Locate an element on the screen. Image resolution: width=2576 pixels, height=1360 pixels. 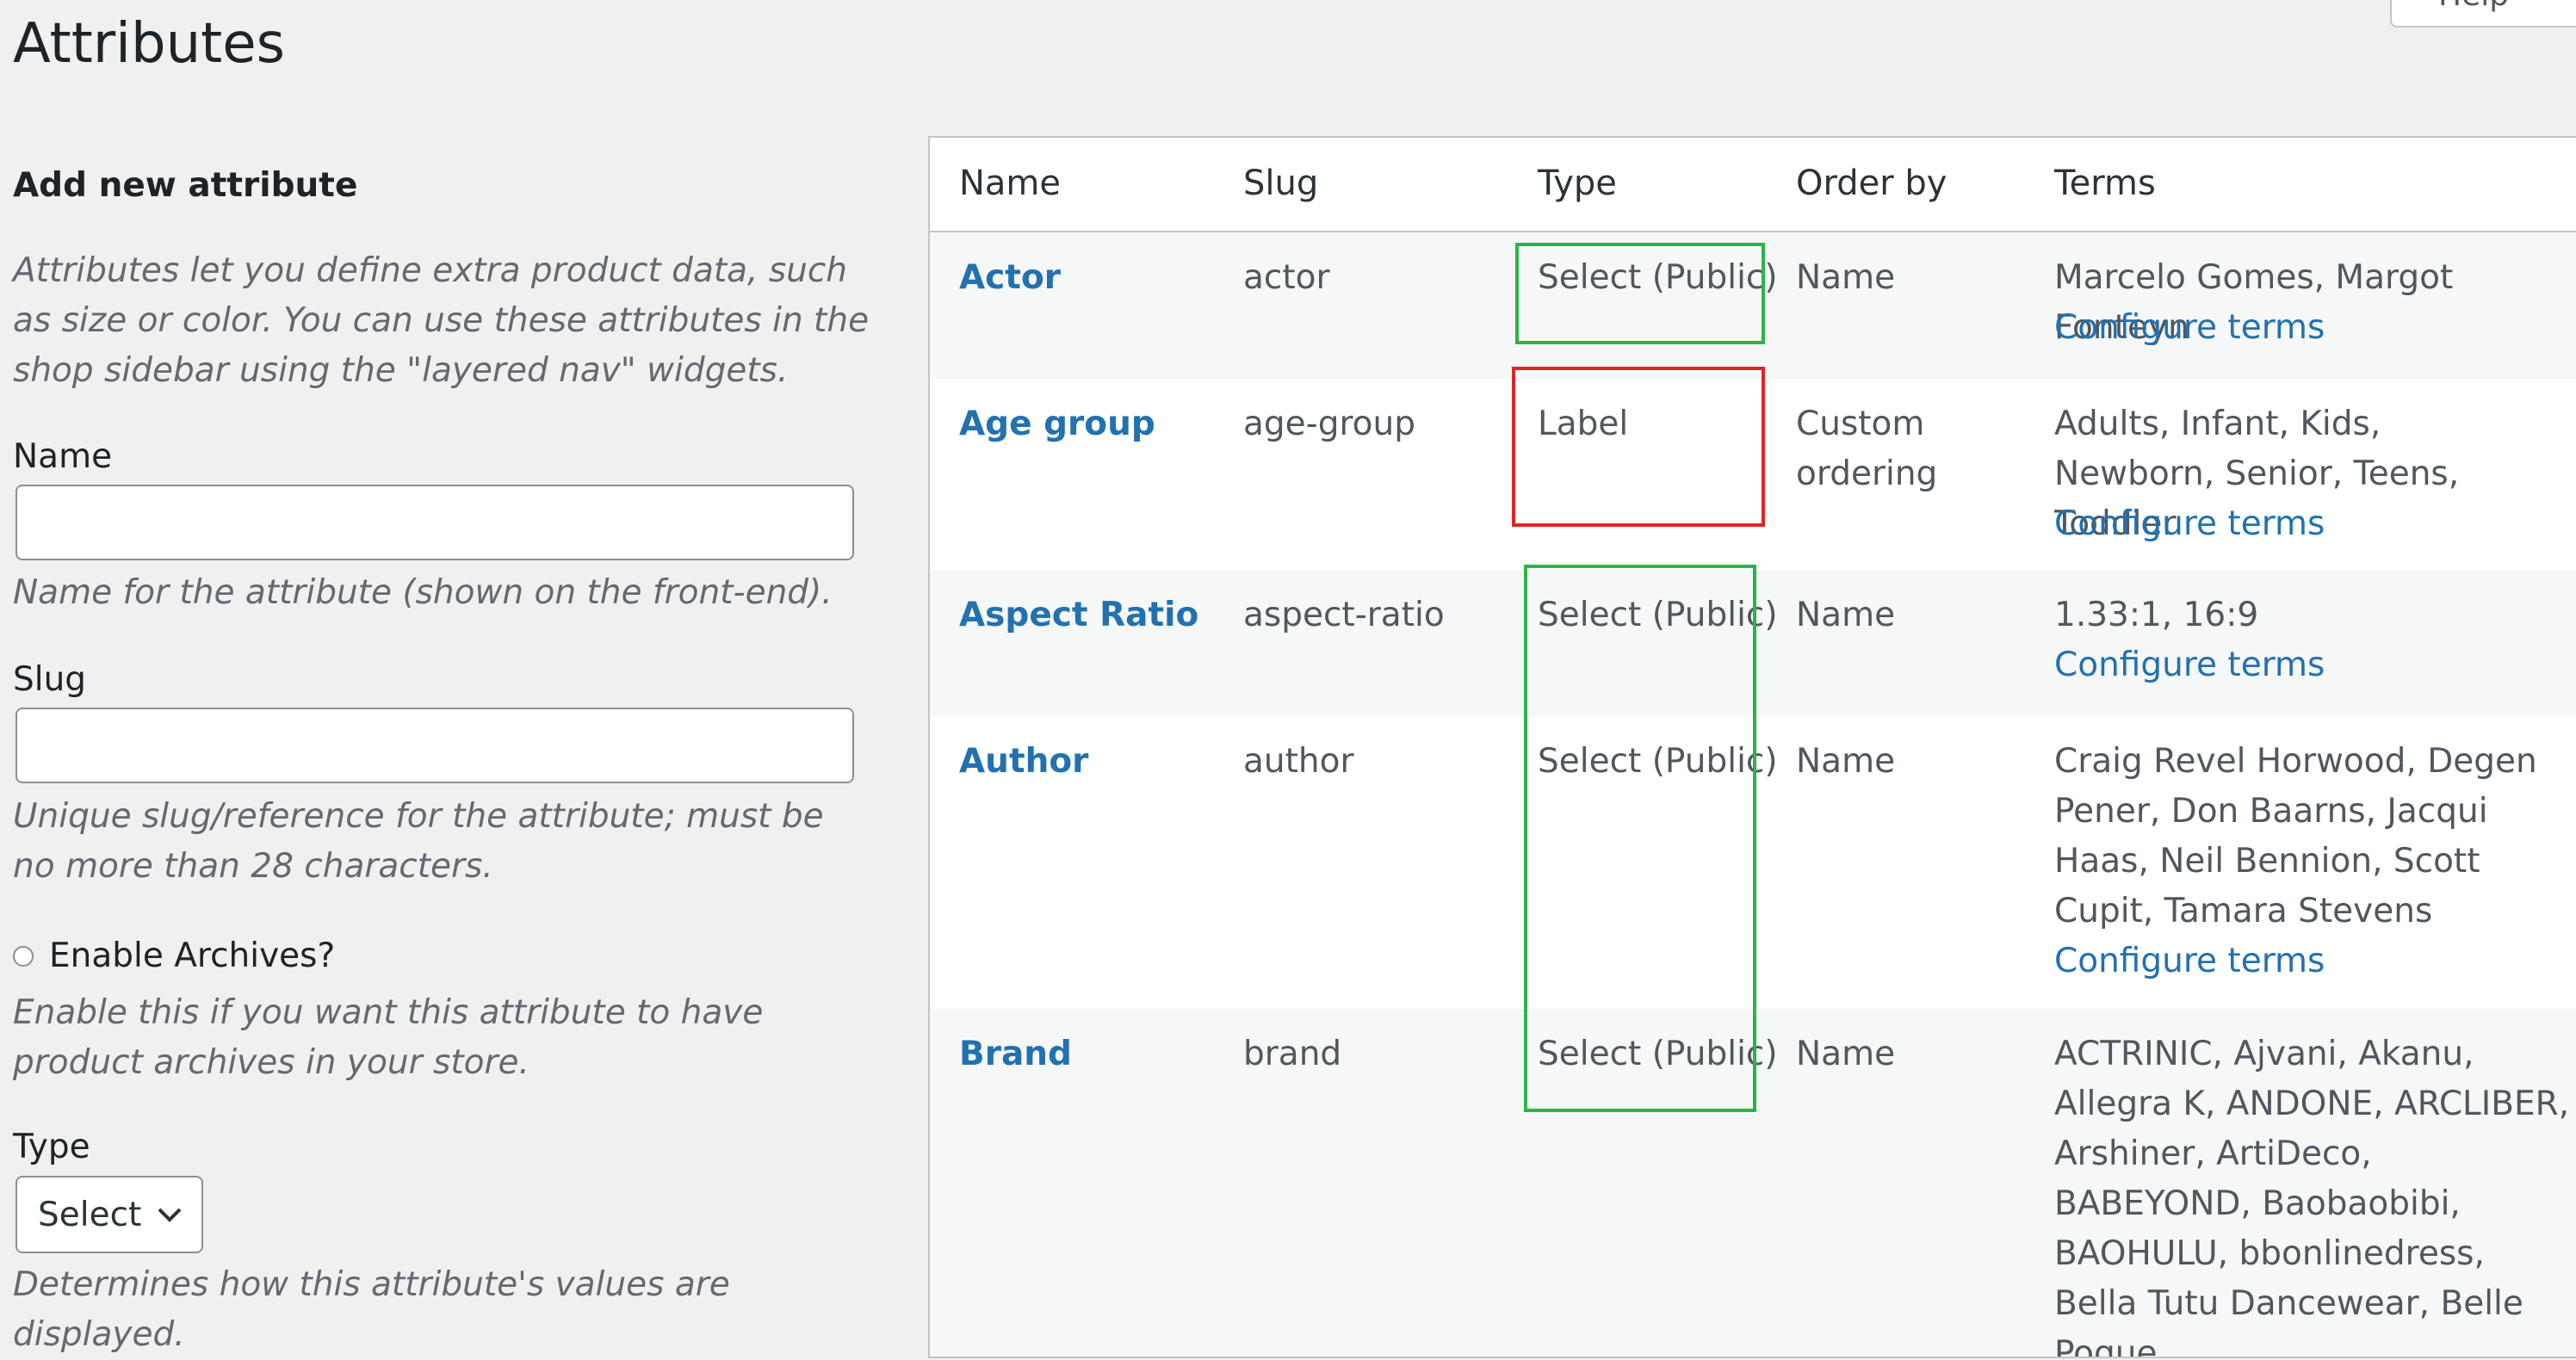
table-header: Name Slug Type Order by Terms is located at coordinates (1753, 185).